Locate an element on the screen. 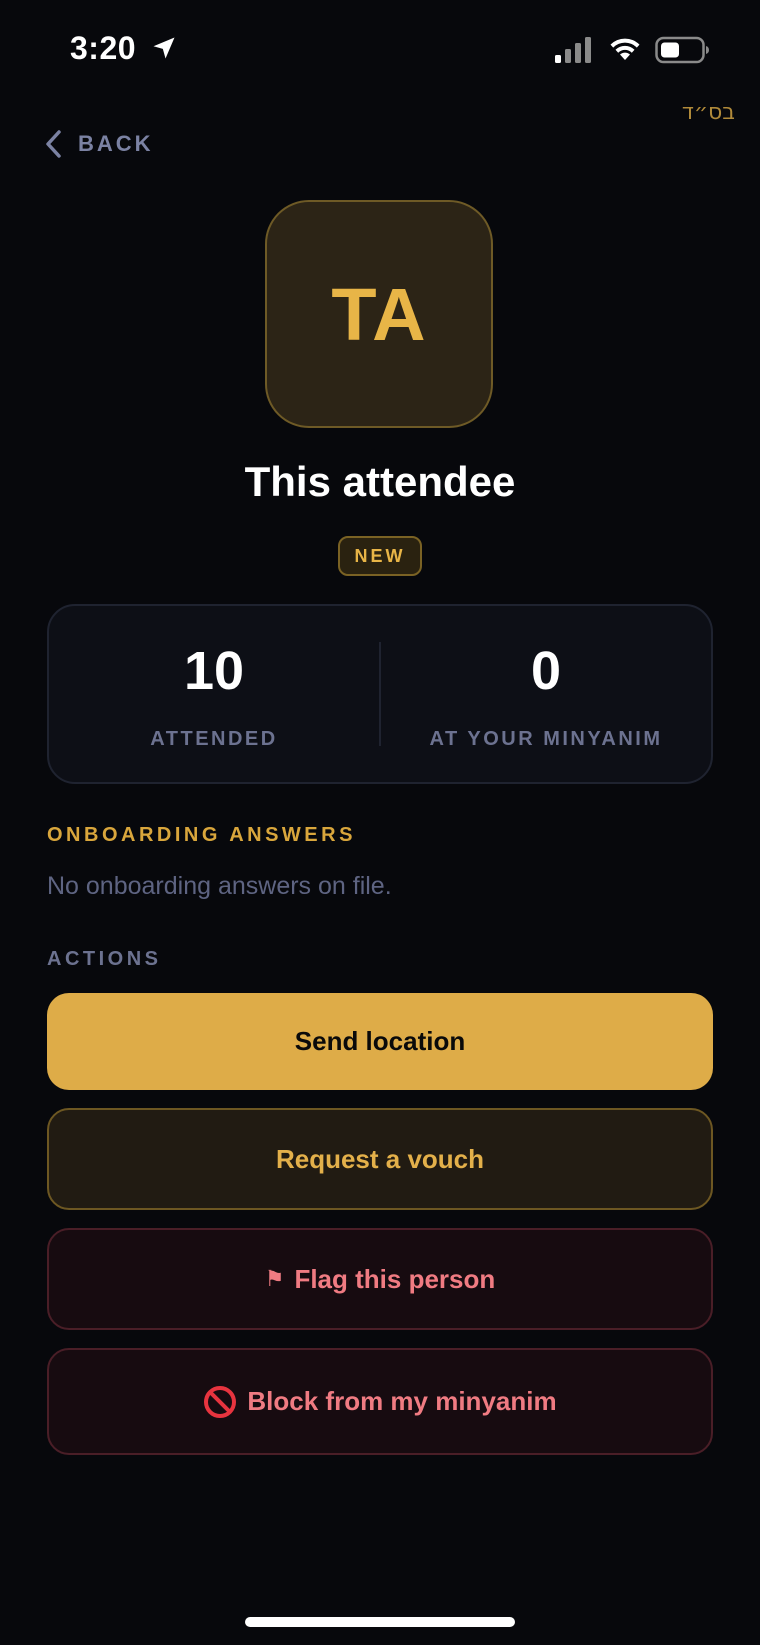  back-label: BACK is located at coordinates (116, 143).